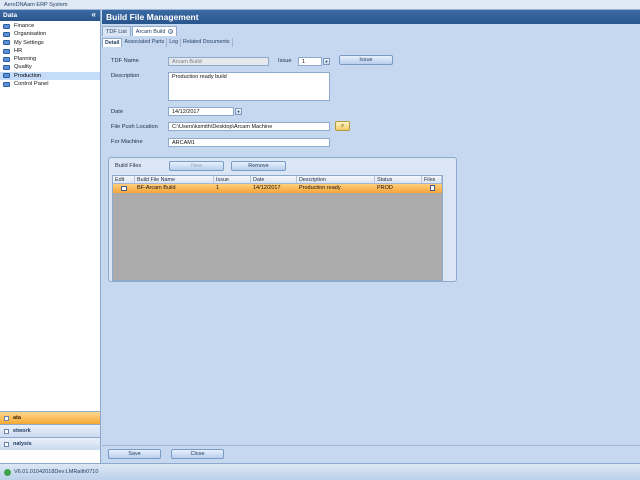  Describe the element at coordinates (94, 14) in the screenshot. I see `collapse-icon: «` at that location.